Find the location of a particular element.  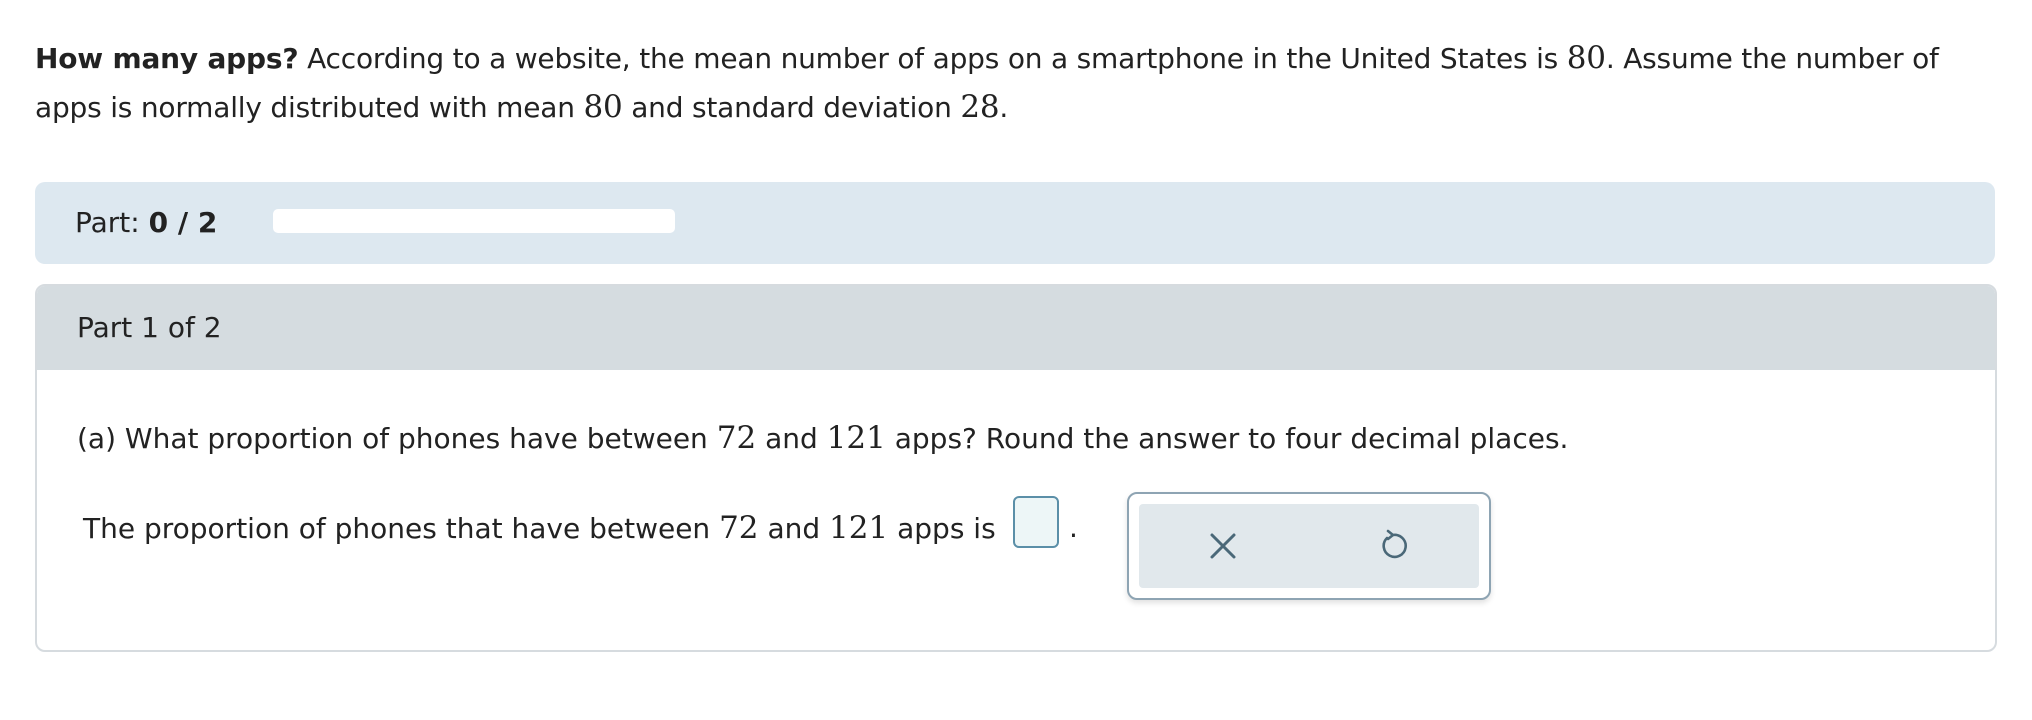

x-icon is located at coordinates (1223, 546).